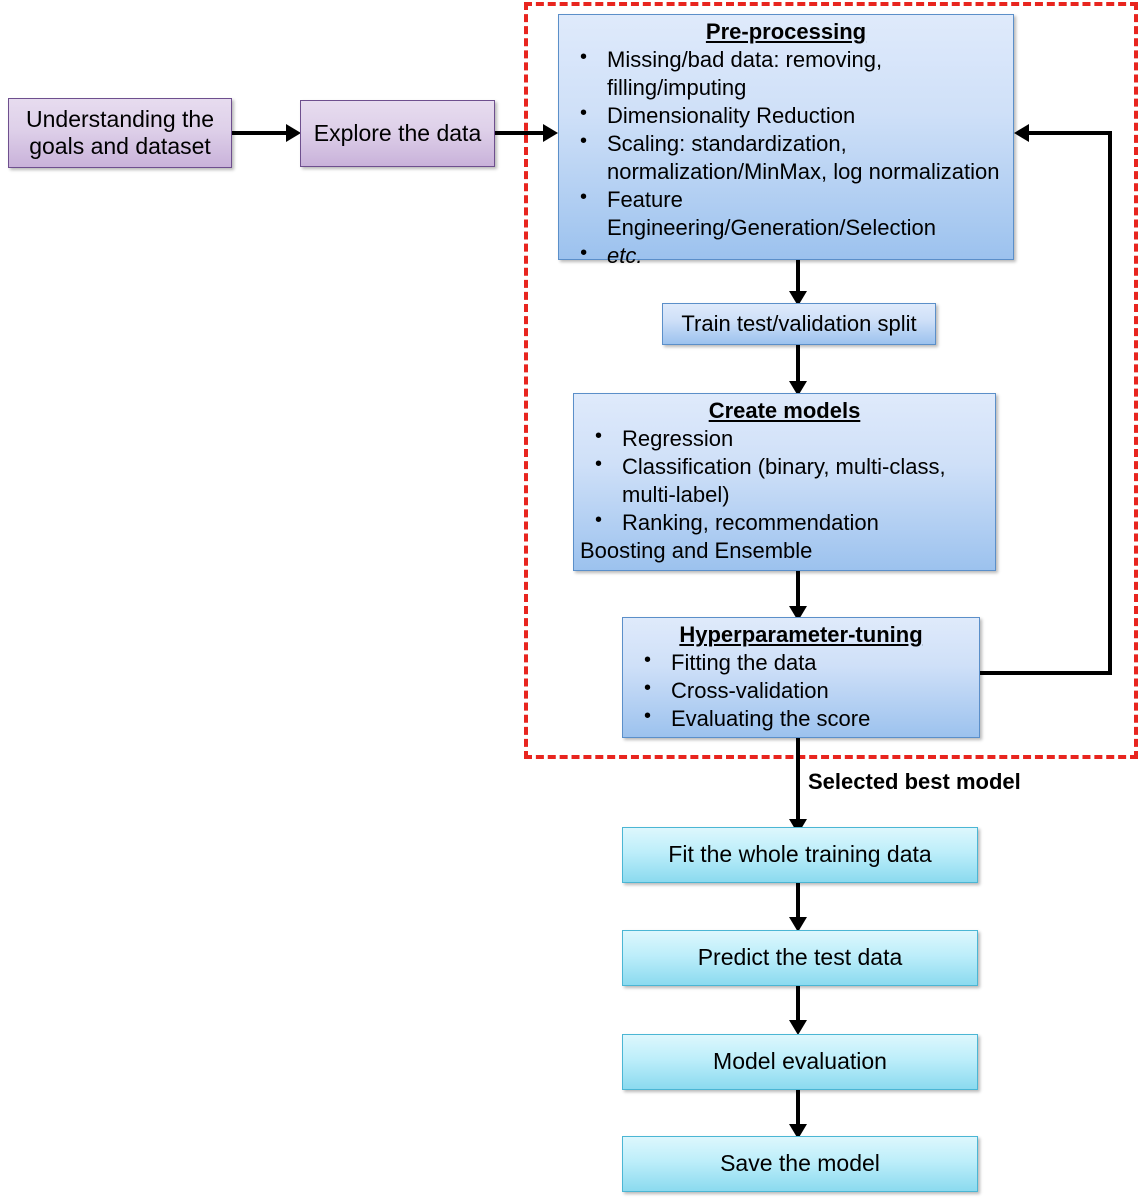 The height and width of the screenshot is (1199, 1143). Describe the element at coordinates (798, 1027) in the screenshot. I see `arrowhead-predict-test-to-model-evaluation` at that location.